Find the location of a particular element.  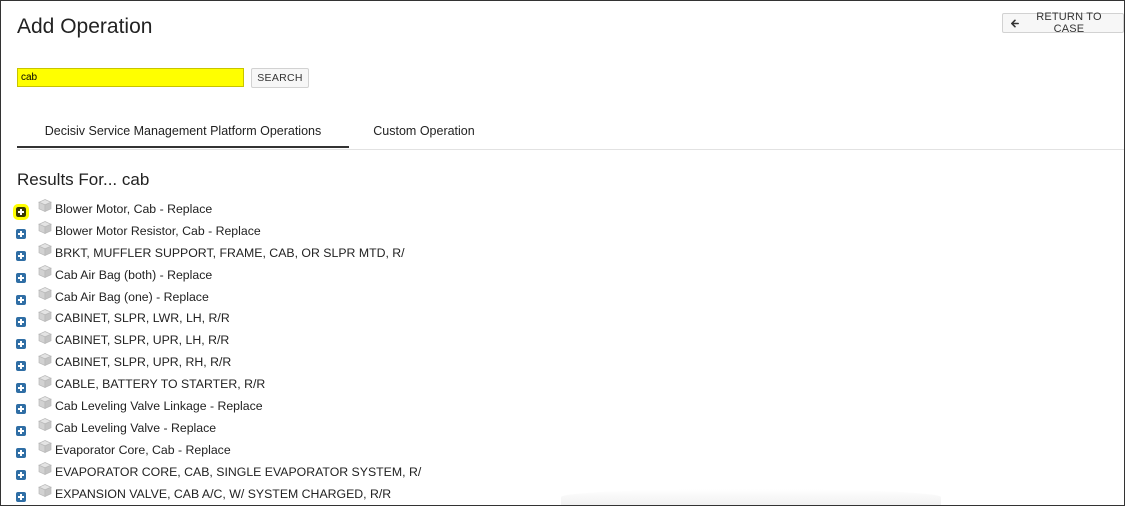

result-row: Cab Air Bag (one) - Replace is located at coordinates (217, 297).